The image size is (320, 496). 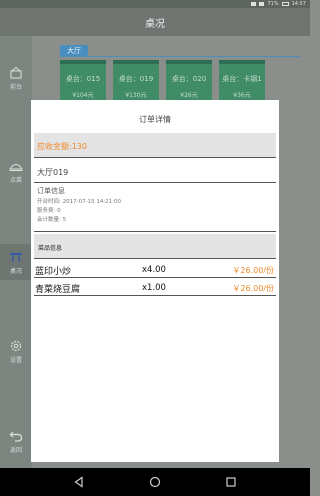 I want to click on guest-count: 会计数量: 5, so click(x=52, y=220).